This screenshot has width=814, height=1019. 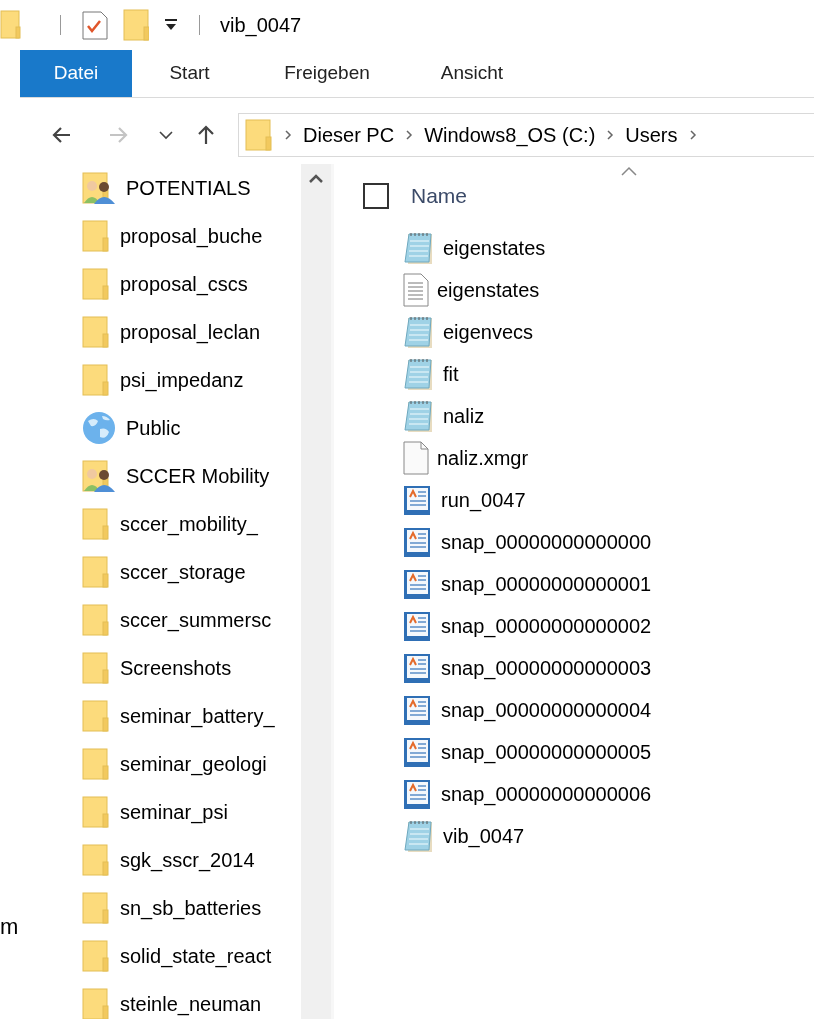 What do you see at coordinates (190, 188) in the screenshot?
I see `nav-item: POTENTIALS` at bounding box center [190, 188].